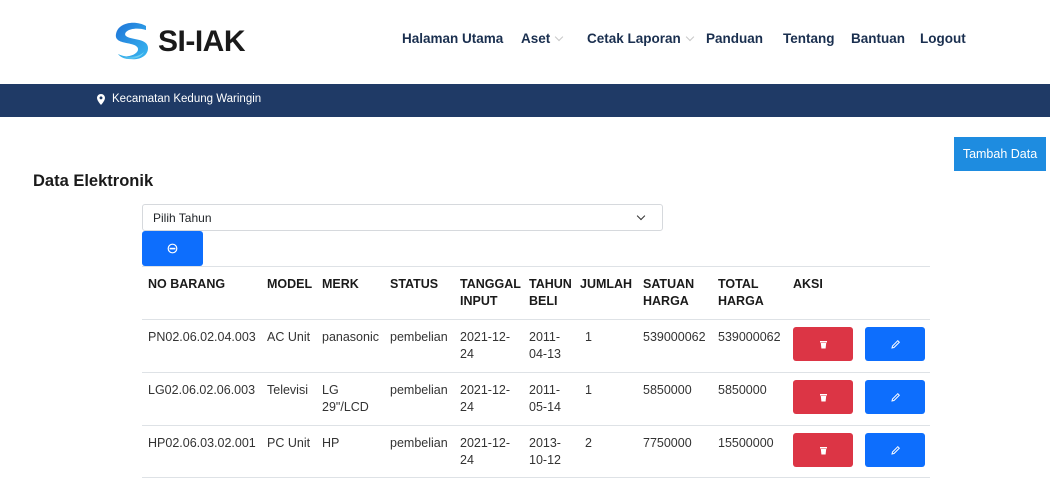 This screenshot has height=502, width=1050. I want to click on header-text: JUMLAH, so click(606, 284).